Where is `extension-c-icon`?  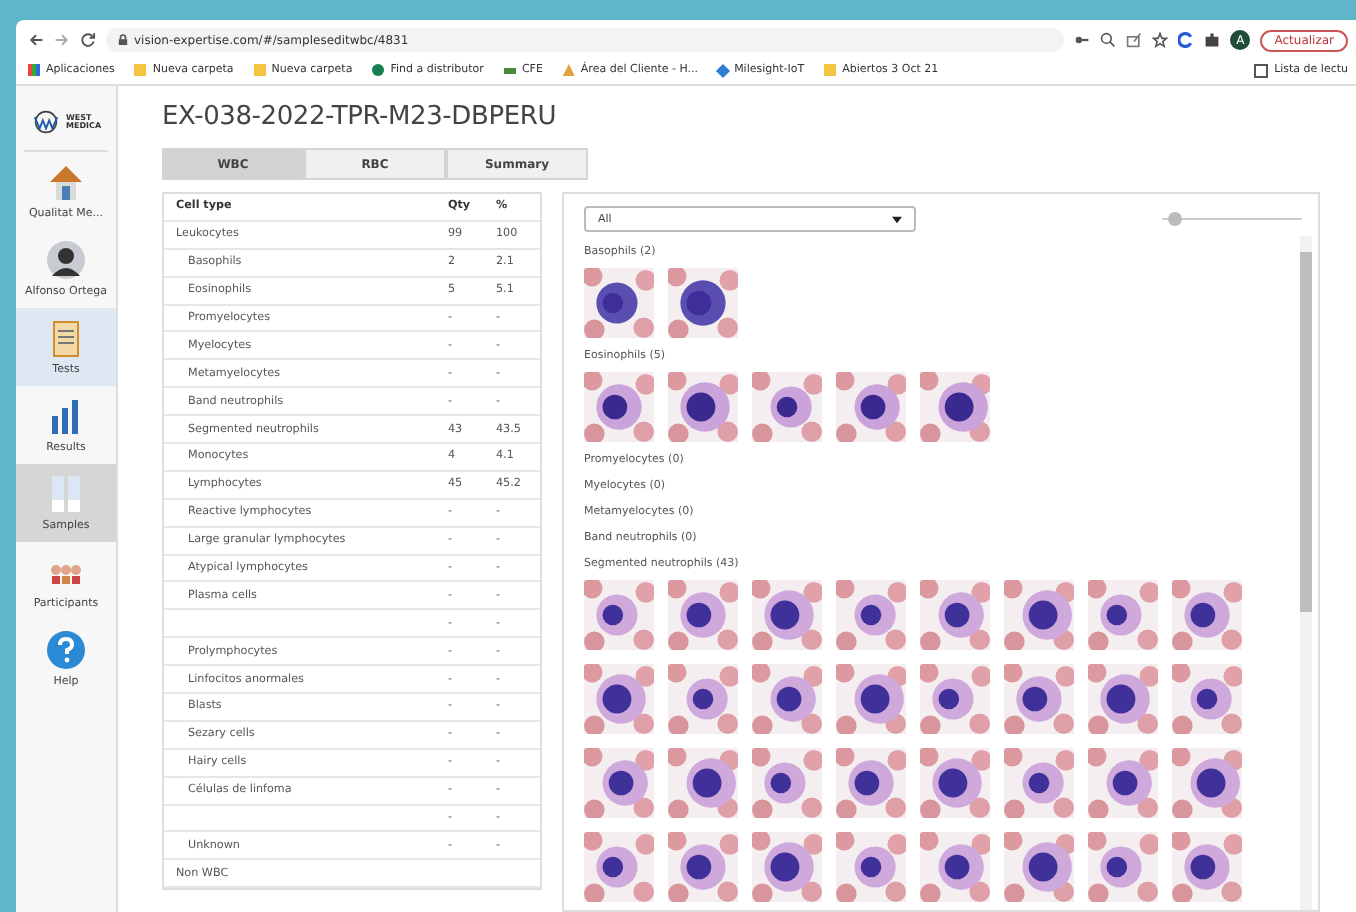
extension-c-icon is located at coordinates (1186, 40).